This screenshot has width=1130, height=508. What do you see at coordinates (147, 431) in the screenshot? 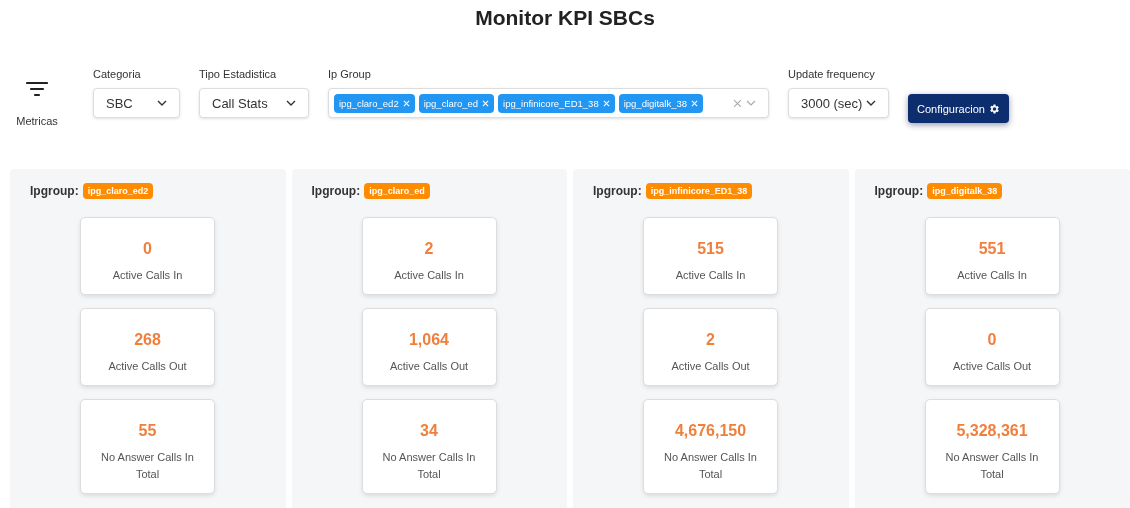
I see `kpi-value: 55` at bounding box center [147, 431].